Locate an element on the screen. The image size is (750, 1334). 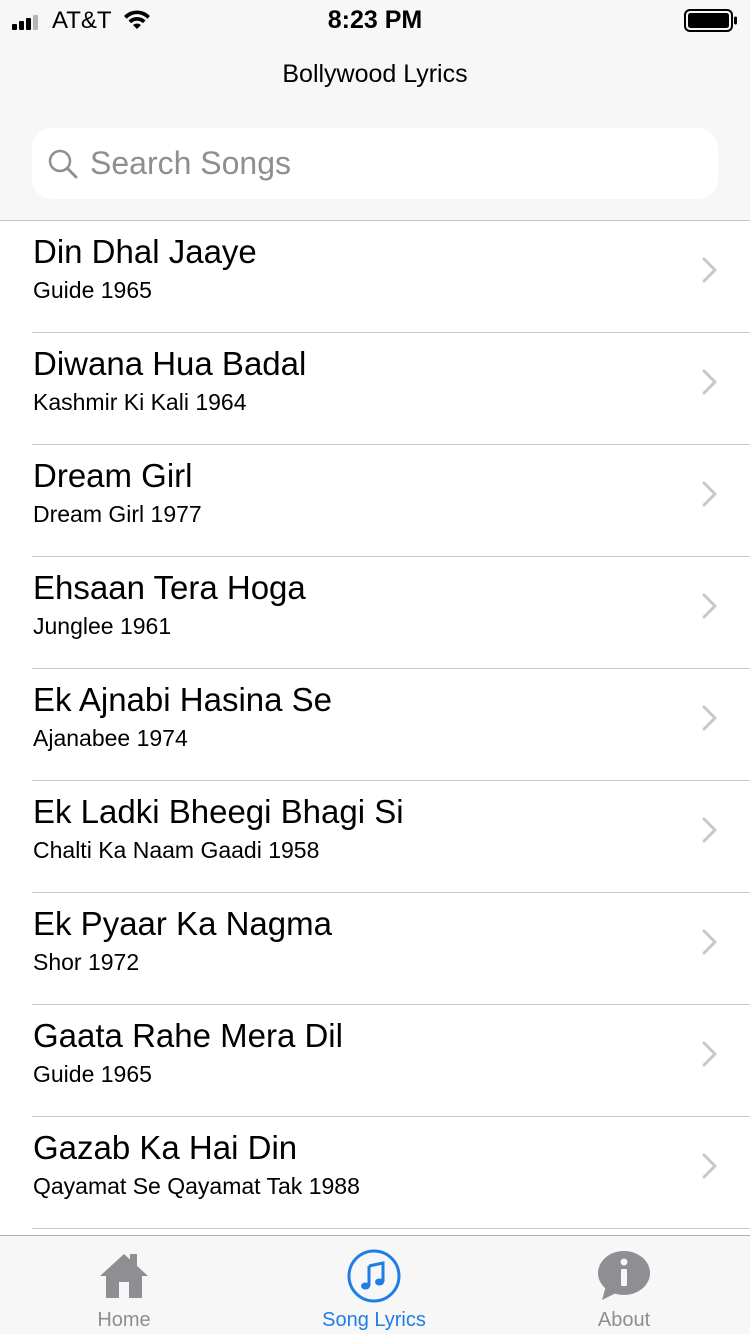
song-title: Gaata Rahe Mera Dil is located at coordinates (188, 1035).